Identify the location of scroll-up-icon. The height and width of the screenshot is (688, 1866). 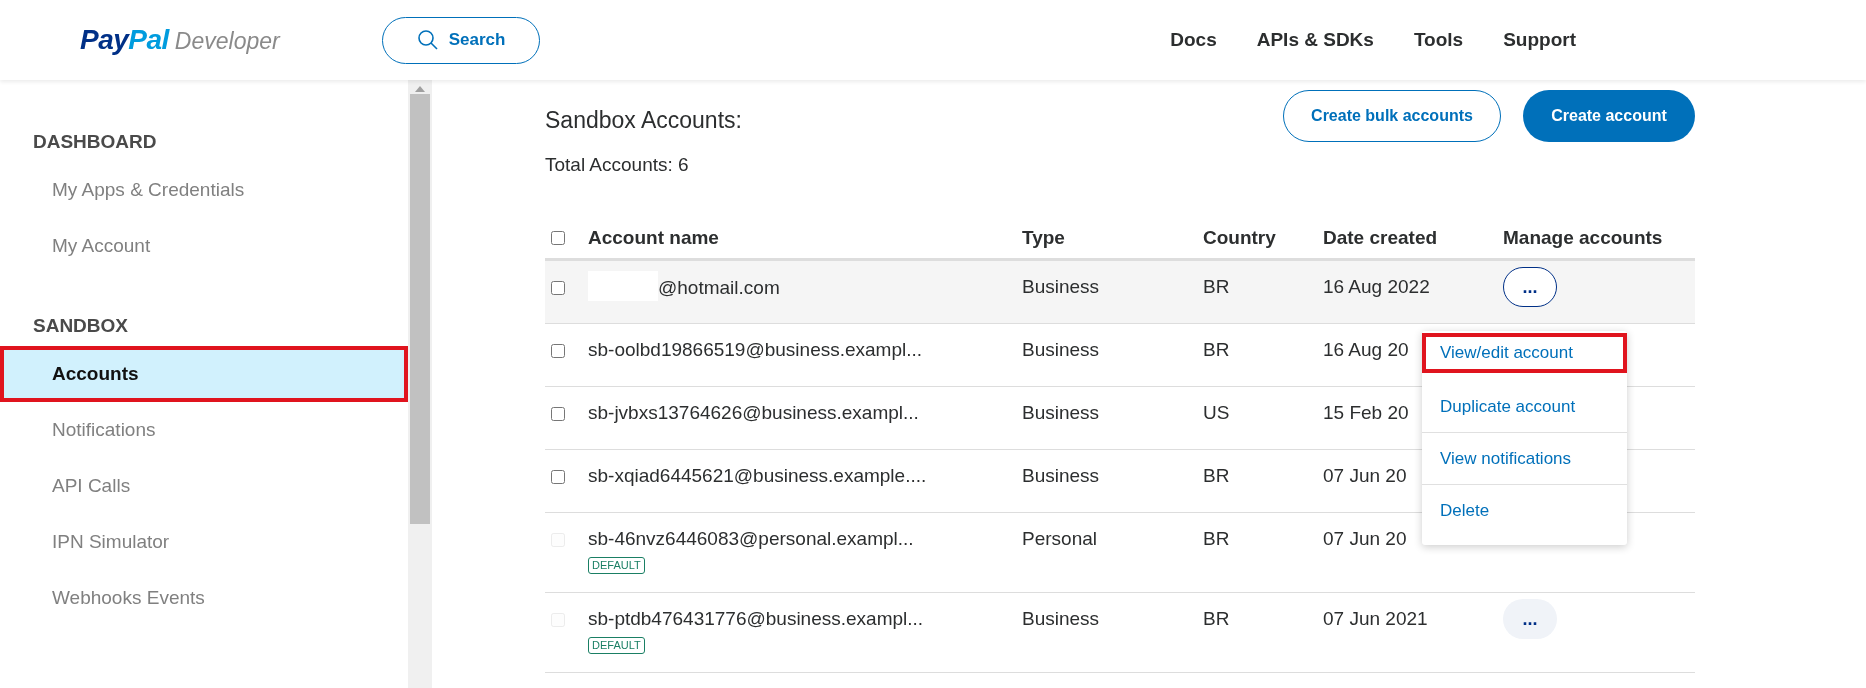
(420, 89).